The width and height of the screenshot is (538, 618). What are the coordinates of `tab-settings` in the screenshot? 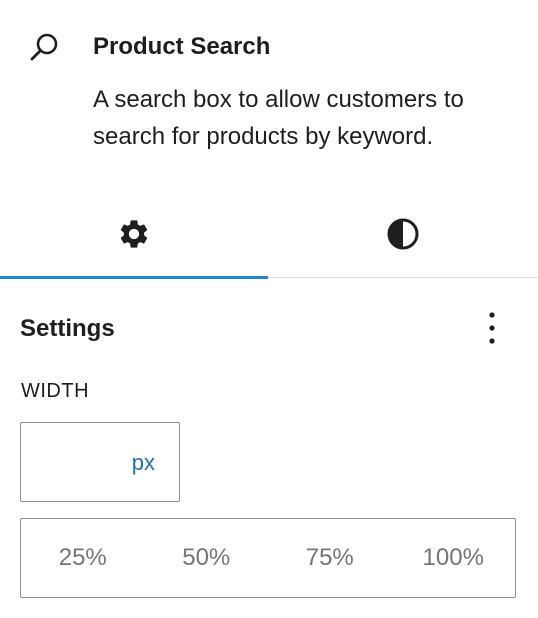 It's located at (134, 234).